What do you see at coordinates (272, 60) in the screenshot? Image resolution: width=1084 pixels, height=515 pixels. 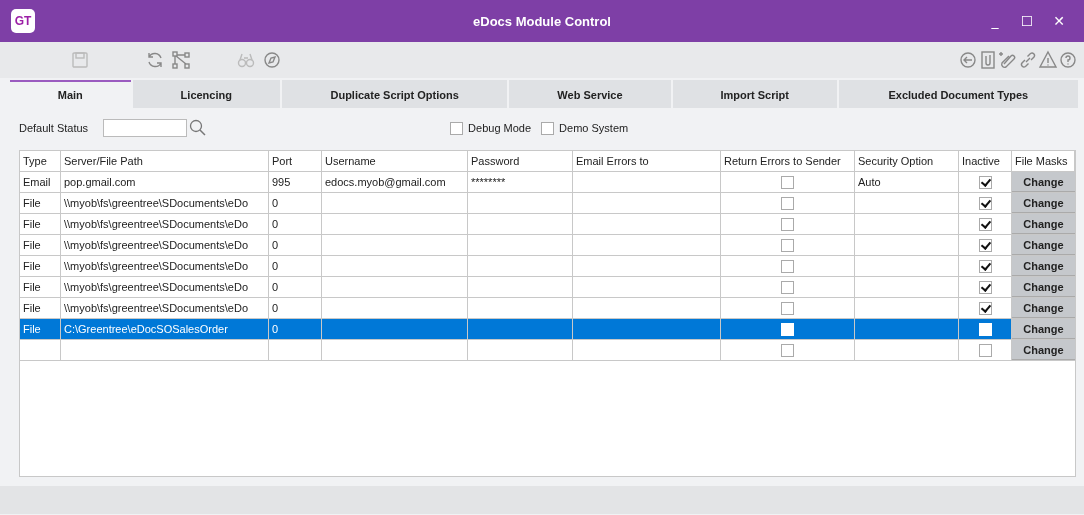 I see `compass-icon` at bounding box center [272, 60].